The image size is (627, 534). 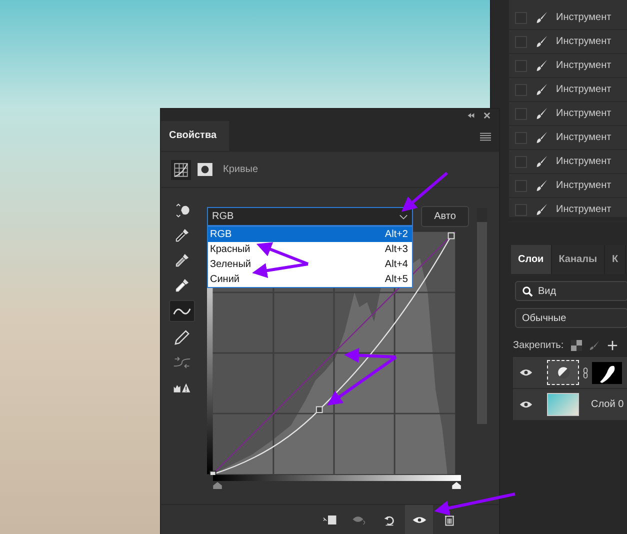 What do you see at coordinates (329, 520) in the screenshot?
I see `clip-to-layer-icon` at bounding box center [329, 520].